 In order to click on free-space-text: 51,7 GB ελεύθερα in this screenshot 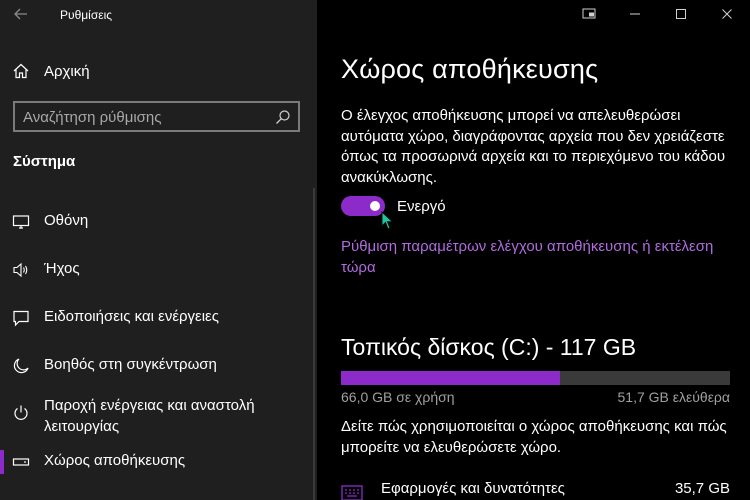, I will do `click(673, 397)`.